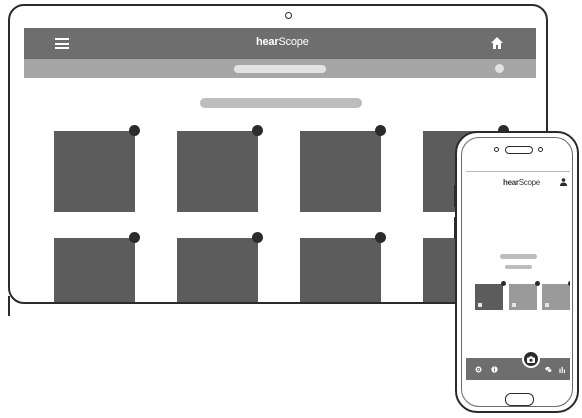 The image size is (582, 418). Describe the element at coordinates (529, 182) in the screenshot. I see `phone-logo-suffix: Scope` at that location.